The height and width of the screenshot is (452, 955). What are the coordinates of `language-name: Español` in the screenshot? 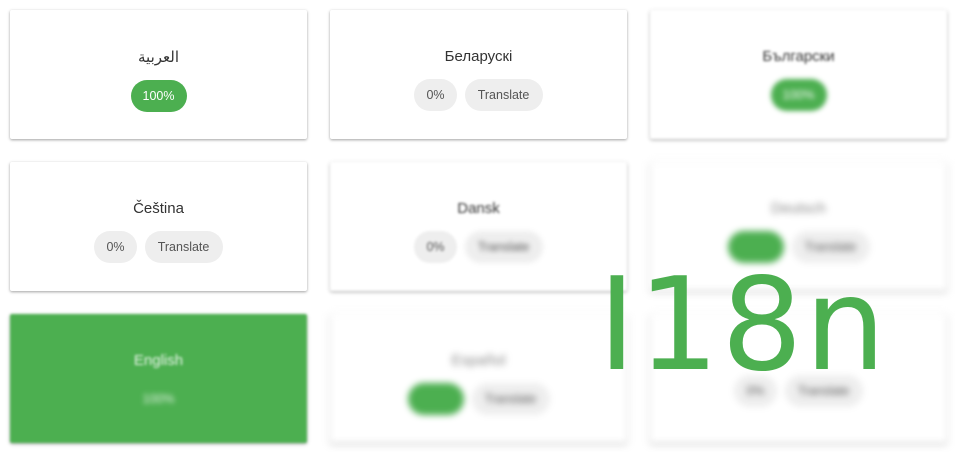 It's located at (478, 360).